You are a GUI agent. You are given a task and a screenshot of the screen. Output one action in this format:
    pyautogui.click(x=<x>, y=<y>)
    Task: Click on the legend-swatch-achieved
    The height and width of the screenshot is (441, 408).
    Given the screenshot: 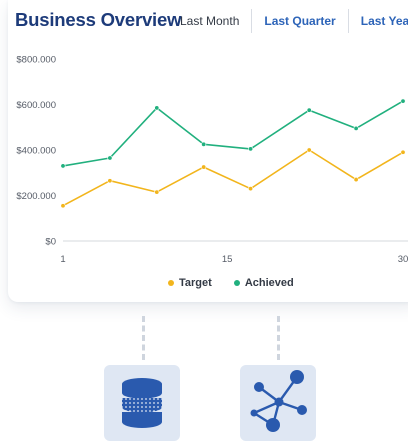 What is the action you would take?
    pyautogui.click(x=236, y=283)
    